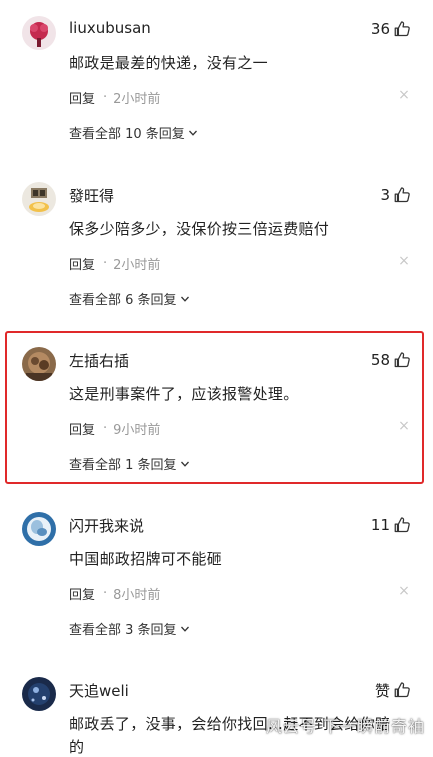 This screenshot has height=757, width=433. Describe the element at coordinates (391, 525) in the screenshot. I see `like-button: 11` at that location.